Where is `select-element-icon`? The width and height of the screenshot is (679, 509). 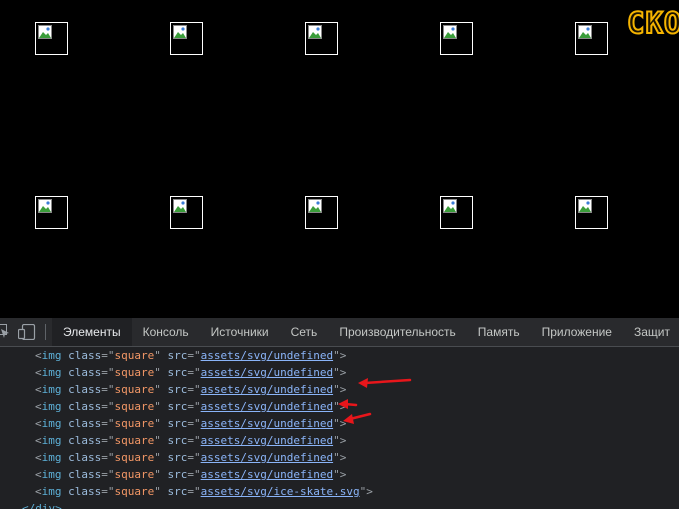 select-element-icon is located at coordinates (5, 334).